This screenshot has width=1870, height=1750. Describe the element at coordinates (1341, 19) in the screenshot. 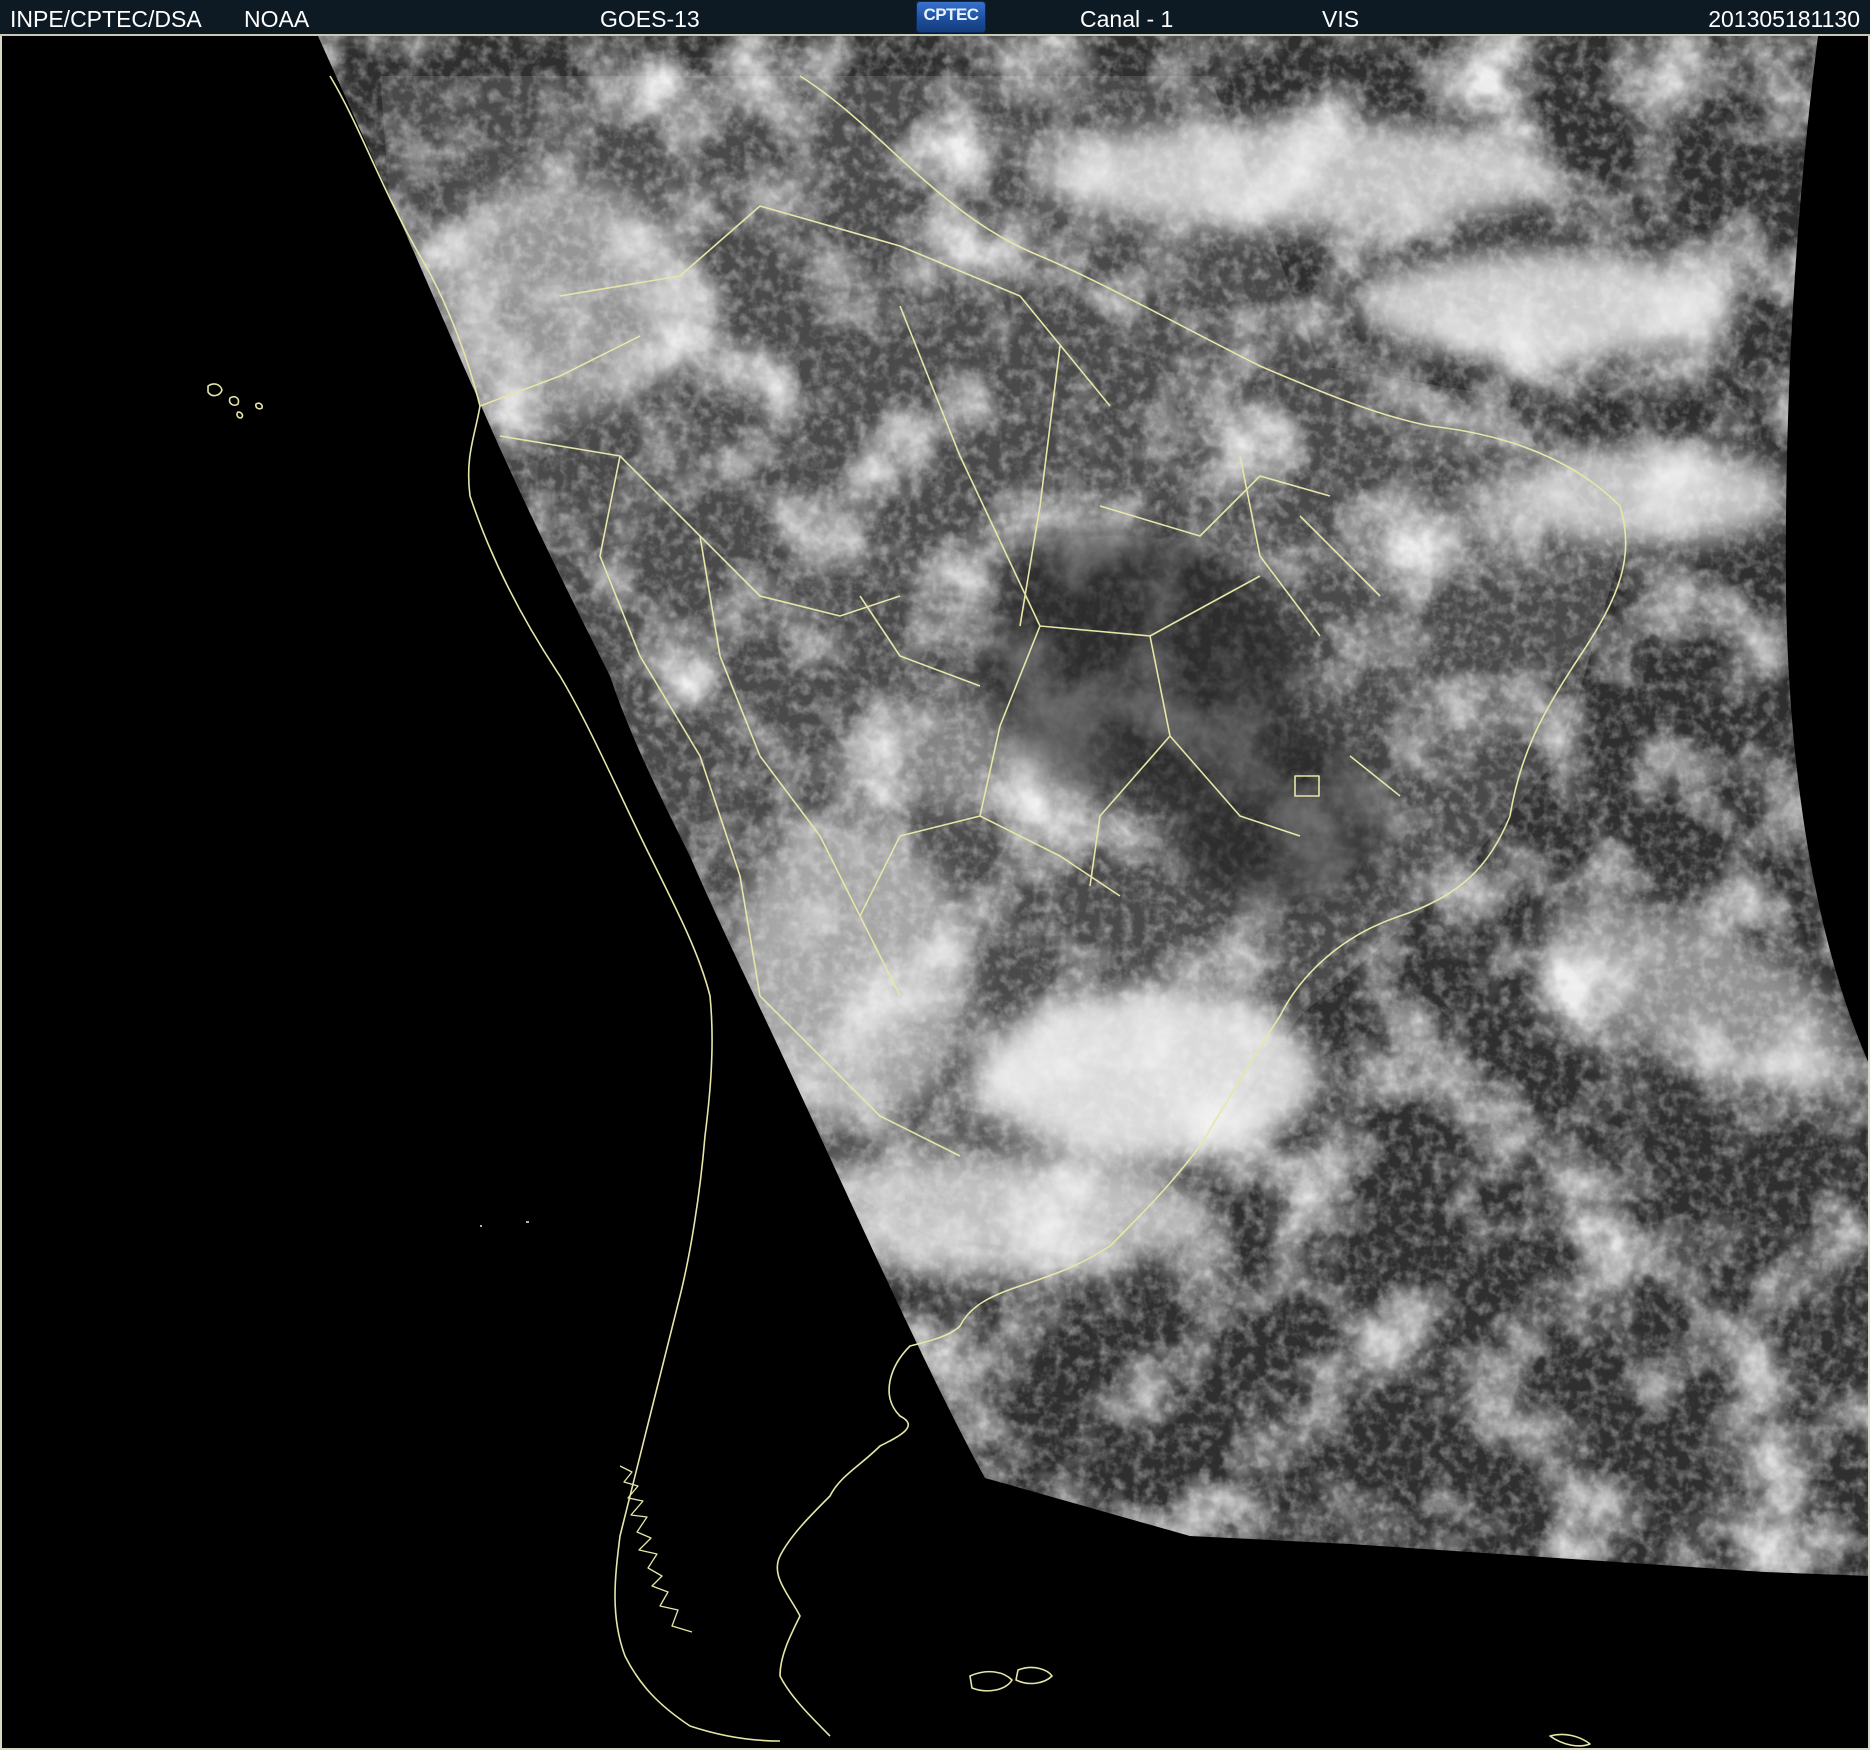

I see `band-label: VIS` at that location.